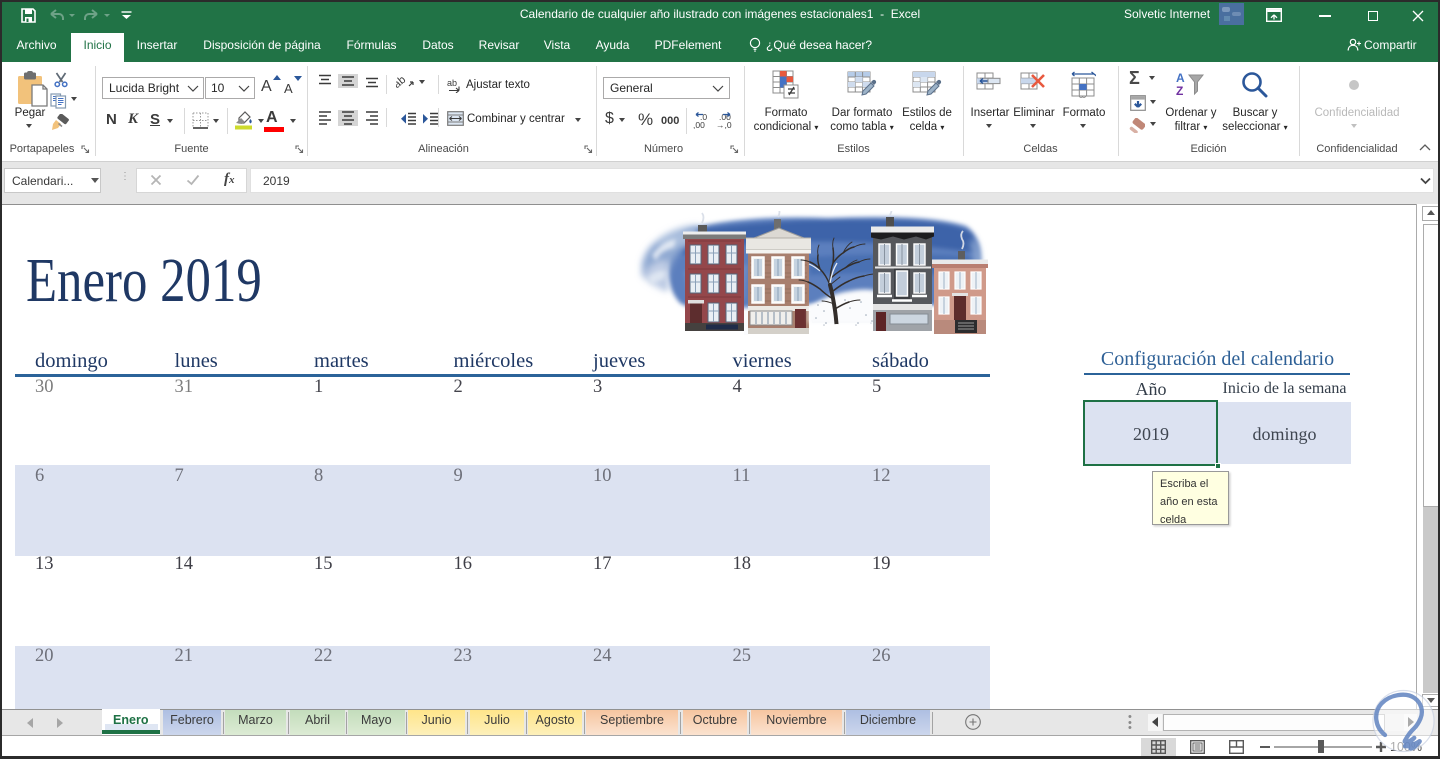 The height and width of the screenshot is (759, 1440). I want to click on svg-text: Z, so click(1179, 91).